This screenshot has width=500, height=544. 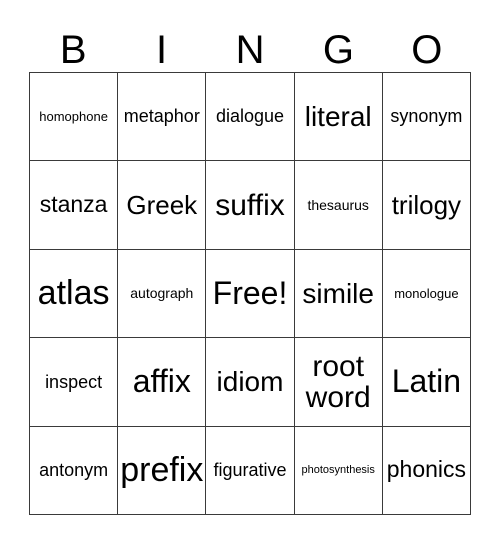 I want to click on bingo-cell: literal, so click(x=338, y=117).